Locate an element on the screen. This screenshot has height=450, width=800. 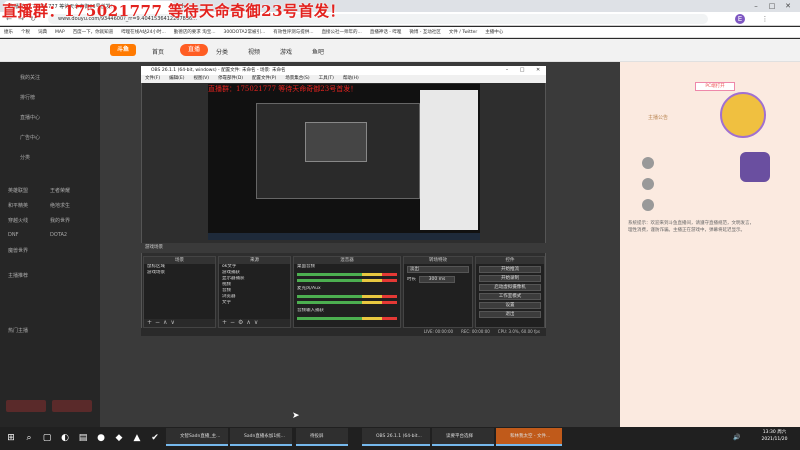
menu-item: 工具(T) is located at coordinates (326, 79).